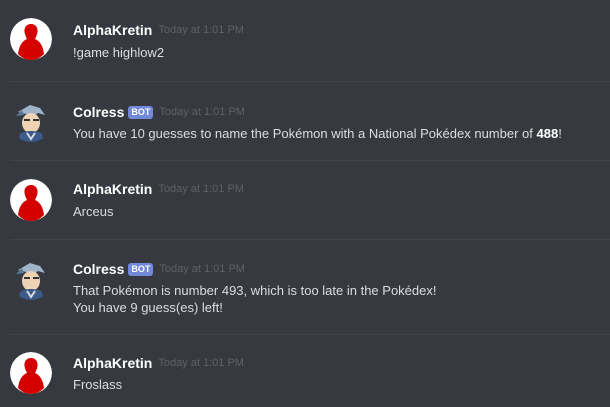  I want to click on message-text: !game highlow2, so click(119, 52).